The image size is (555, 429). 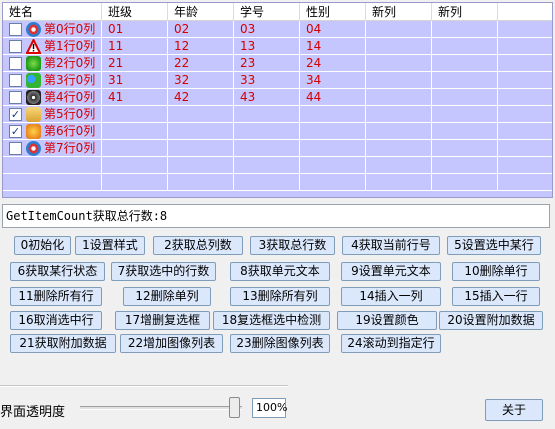 I want to click on action-button-4: 4获取当前行号, so click(x=391, y=245).